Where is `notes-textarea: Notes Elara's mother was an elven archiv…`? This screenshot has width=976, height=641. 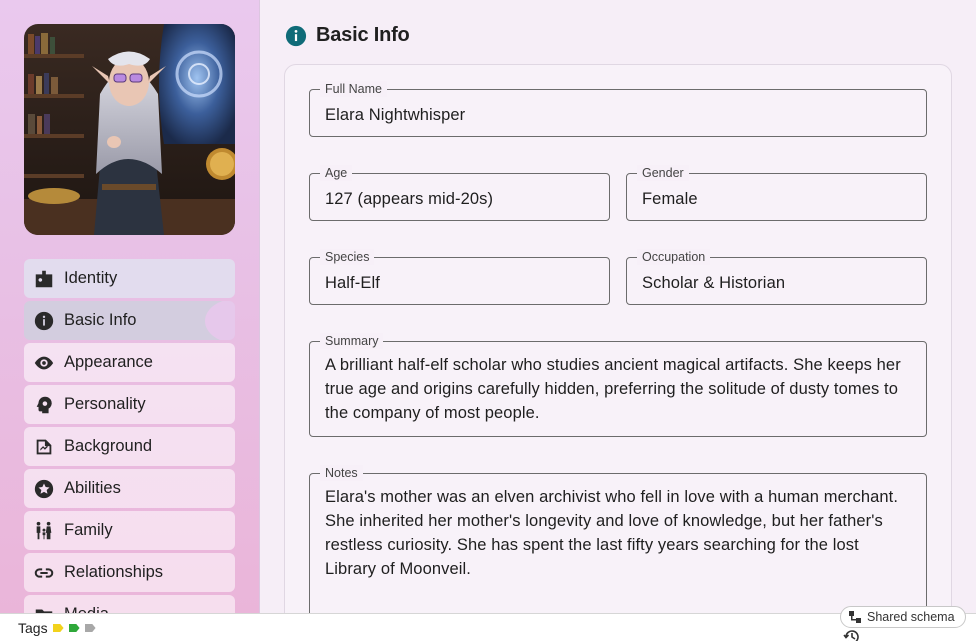
notes-textarea: Notes Elara's mother was an elven archiv… is located at coordinates (618, 539).